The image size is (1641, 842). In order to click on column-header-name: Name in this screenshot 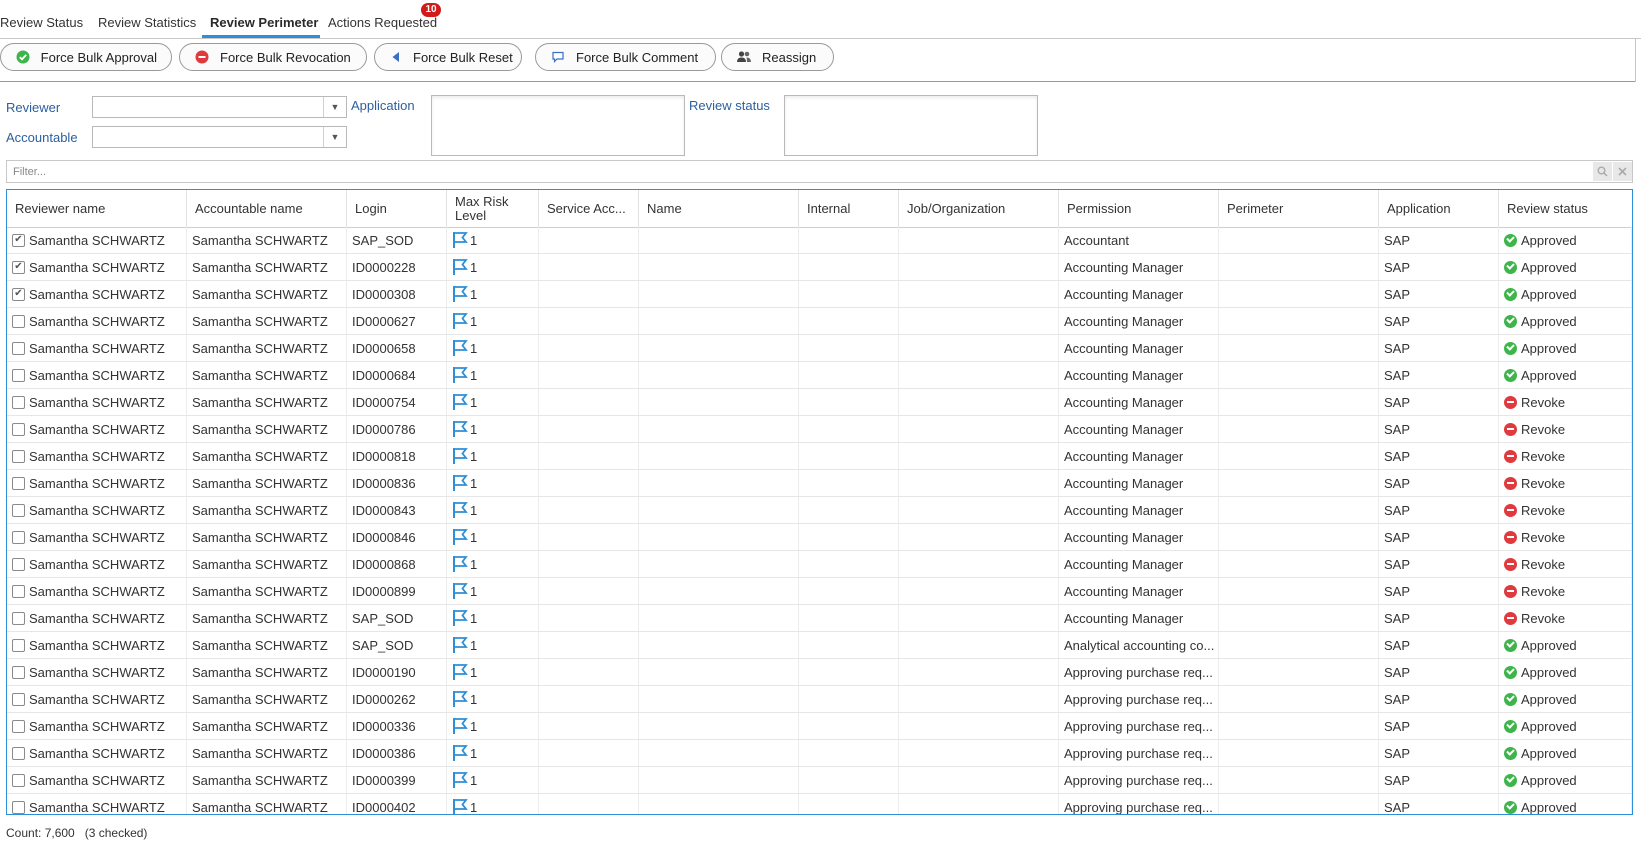, I will do `click(719, 208)`.